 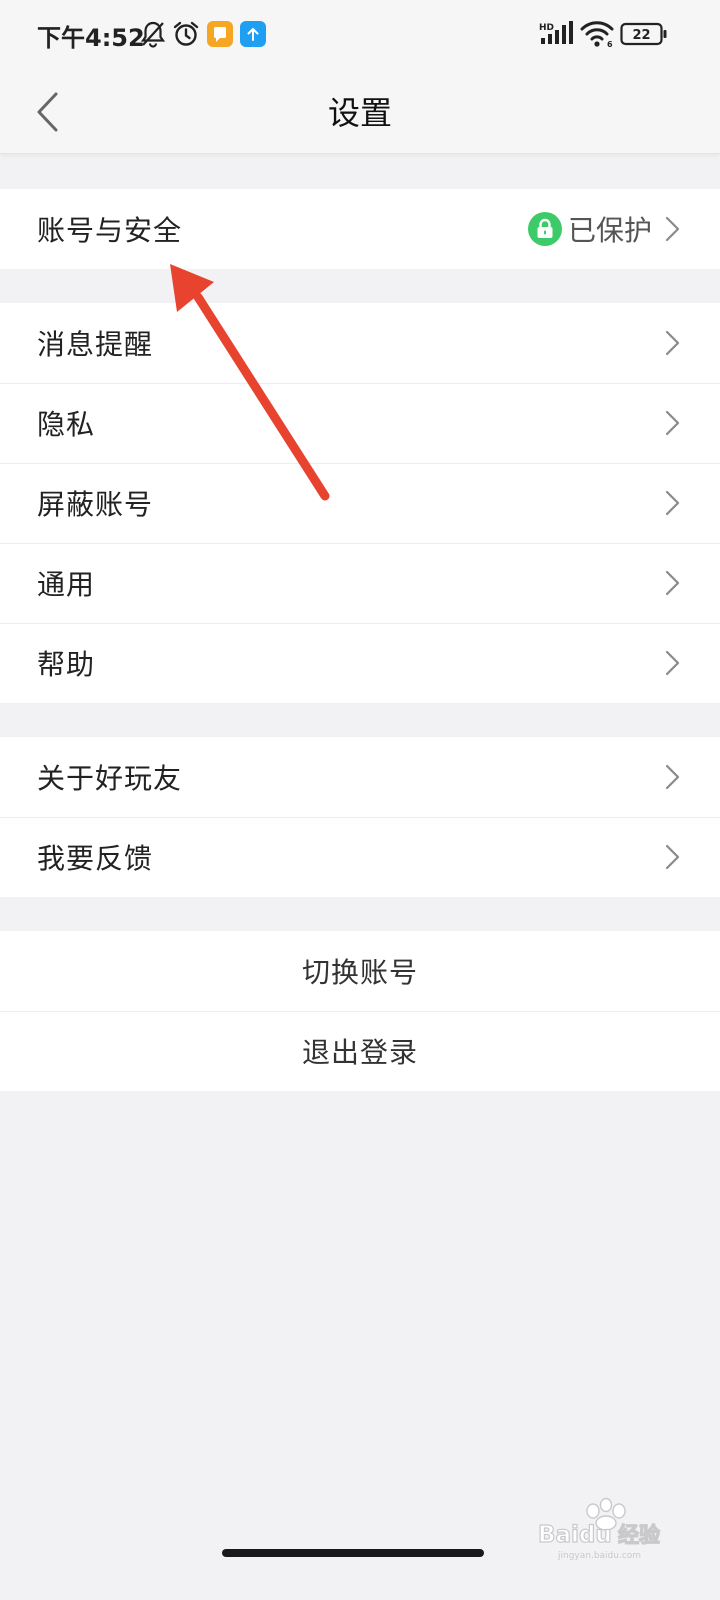 I want to click on blue-upload-app-icon, so click(x=253, y=34).